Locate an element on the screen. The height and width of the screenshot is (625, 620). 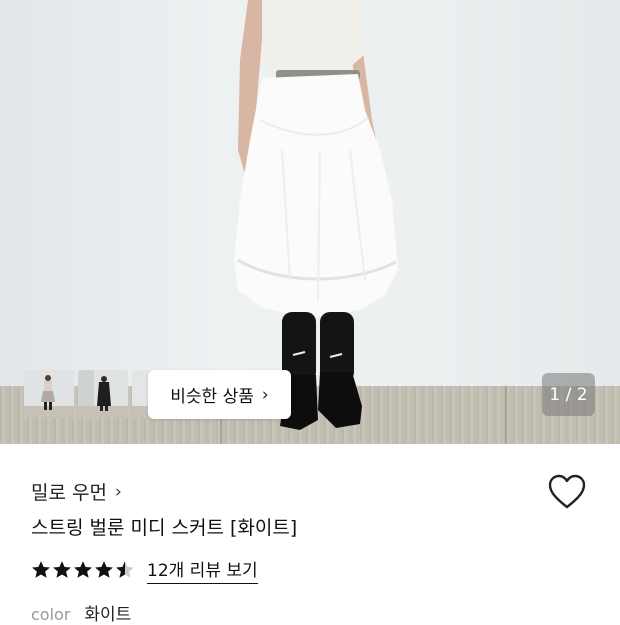
image-pager: 1 / 2 is located at coordinates (568, 394).